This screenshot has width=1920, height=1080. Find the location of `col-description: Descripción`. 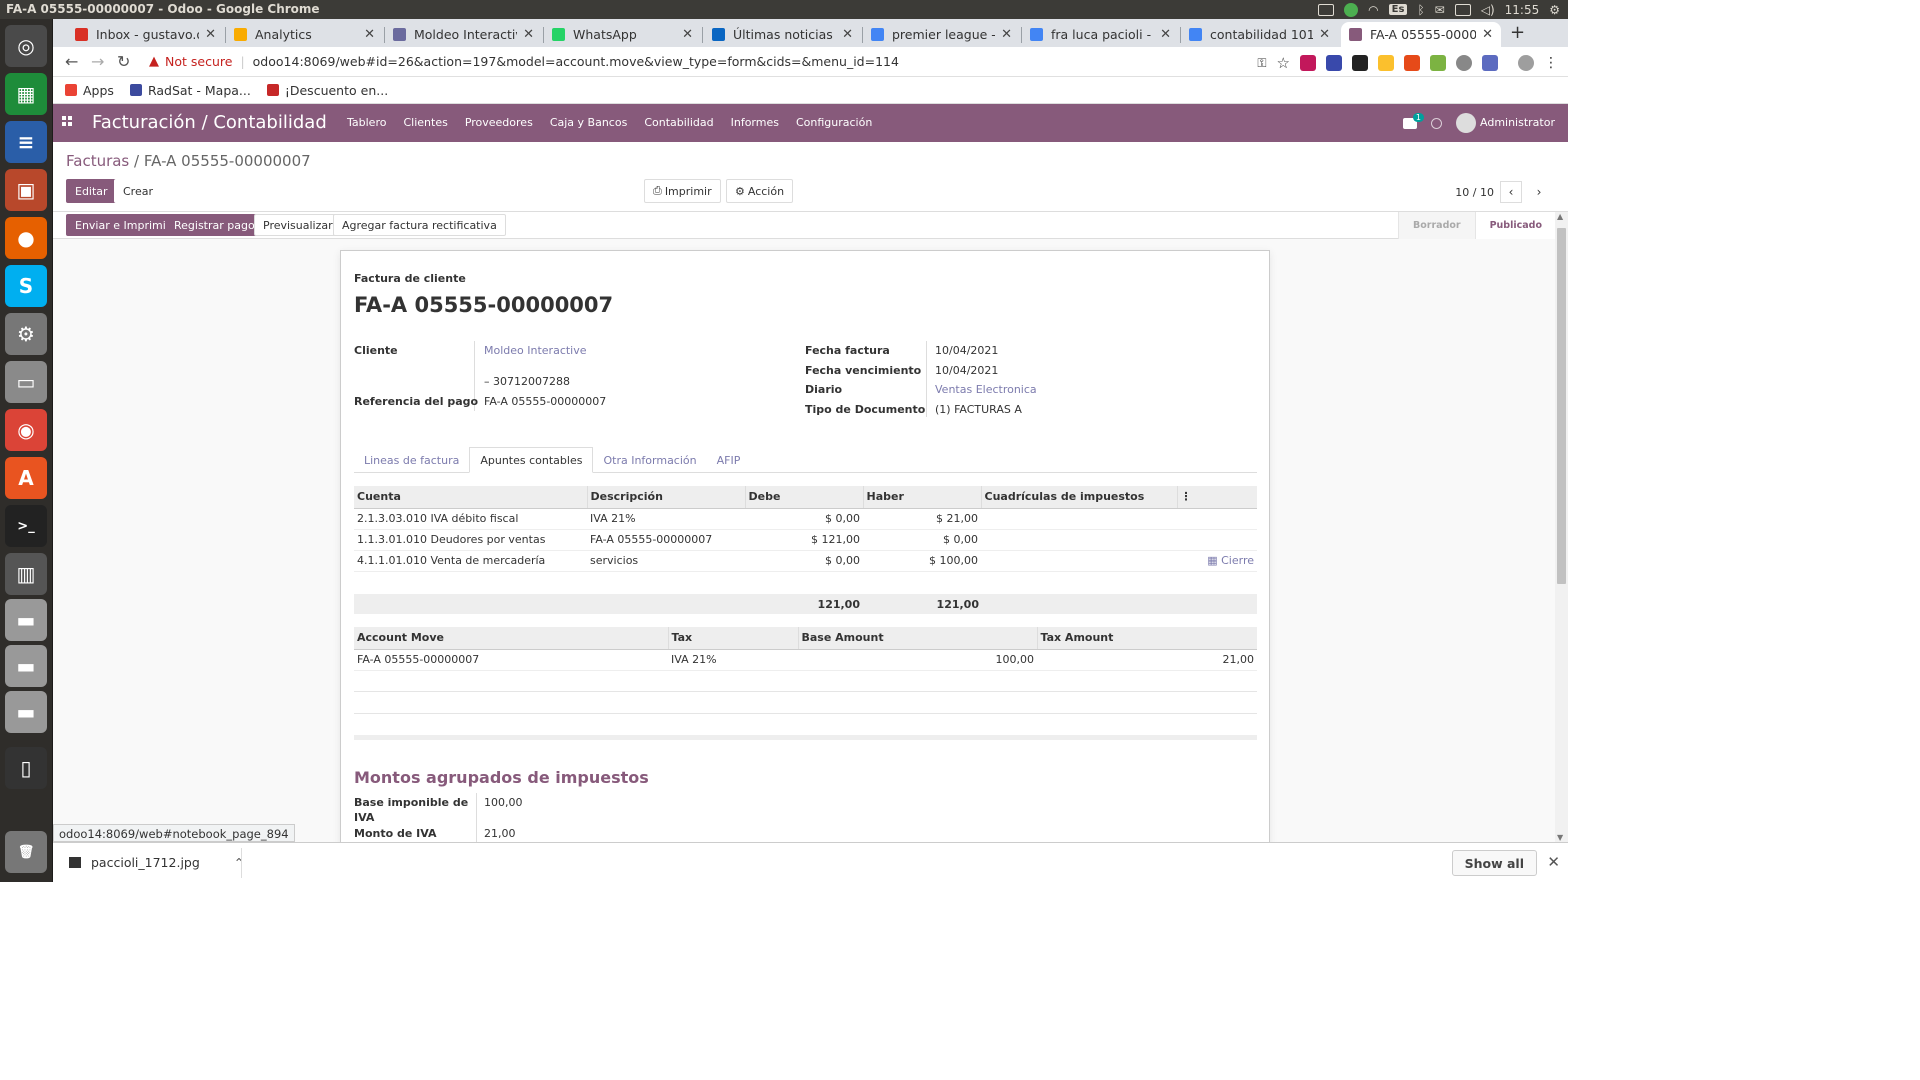

col-description: Descripción is located at coordinates (666, 497).